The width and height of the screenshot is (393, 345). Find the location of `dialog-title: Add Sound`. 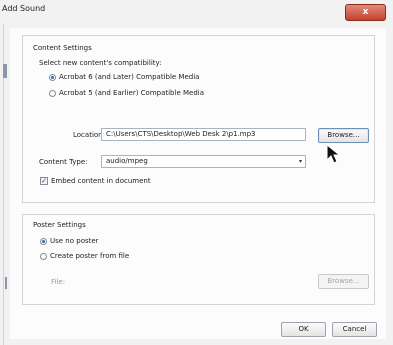

dialog-title: Add Sound is located at coordinates (24, 8).